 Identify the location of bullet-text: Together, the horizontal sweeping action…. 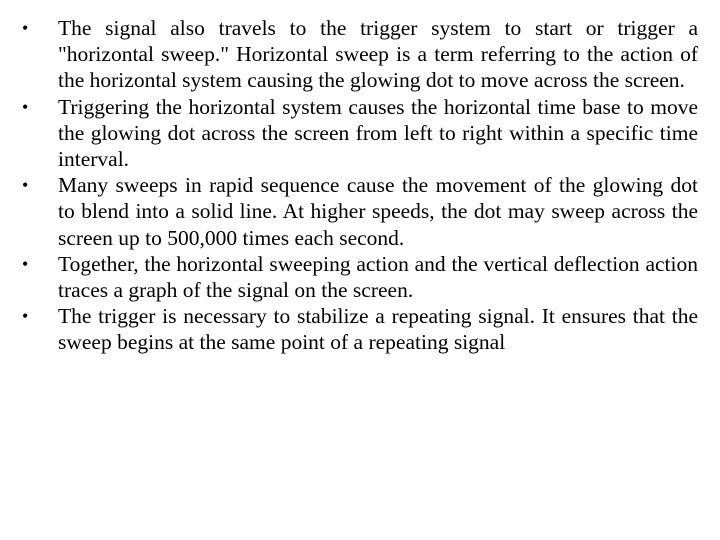
(378, 277).